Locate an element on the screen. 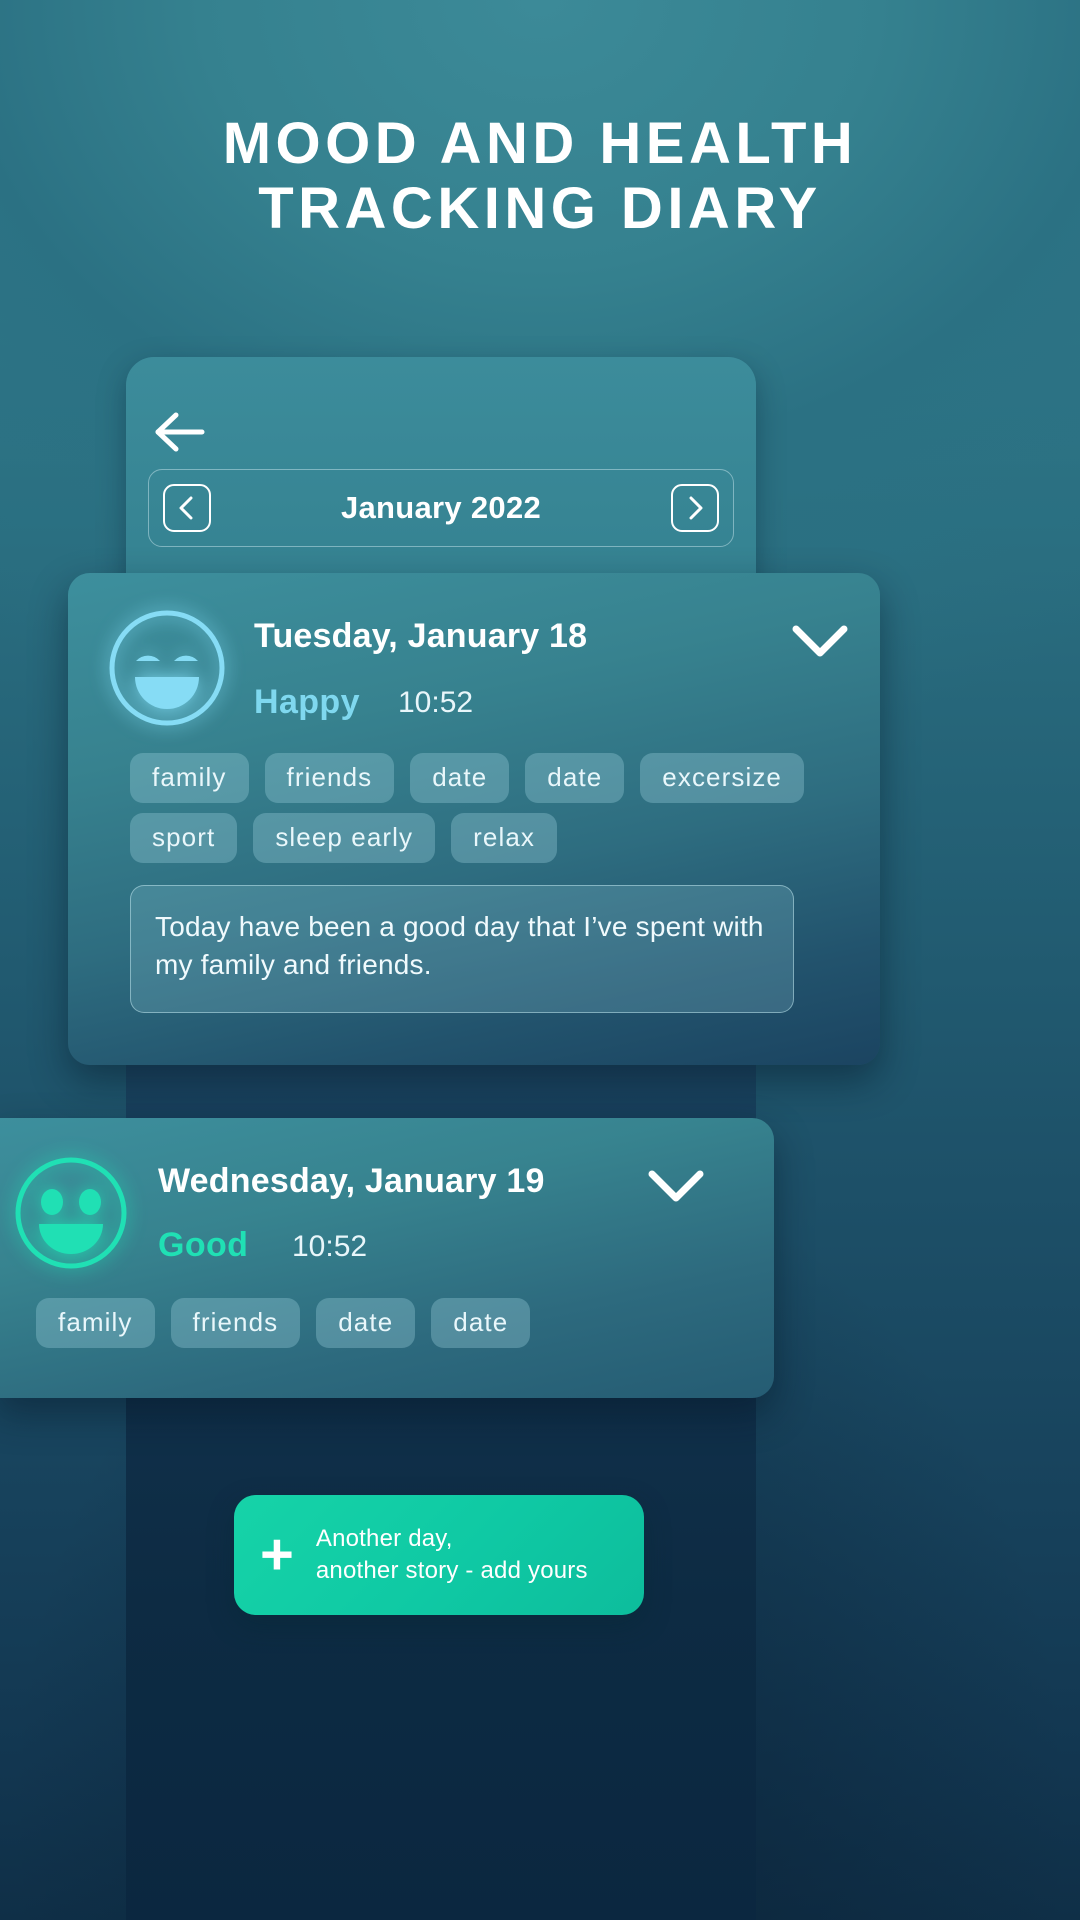 The width and height of the screenshot is (1080, 1920). chevron-right-icon is located at coordinates (696, 508).